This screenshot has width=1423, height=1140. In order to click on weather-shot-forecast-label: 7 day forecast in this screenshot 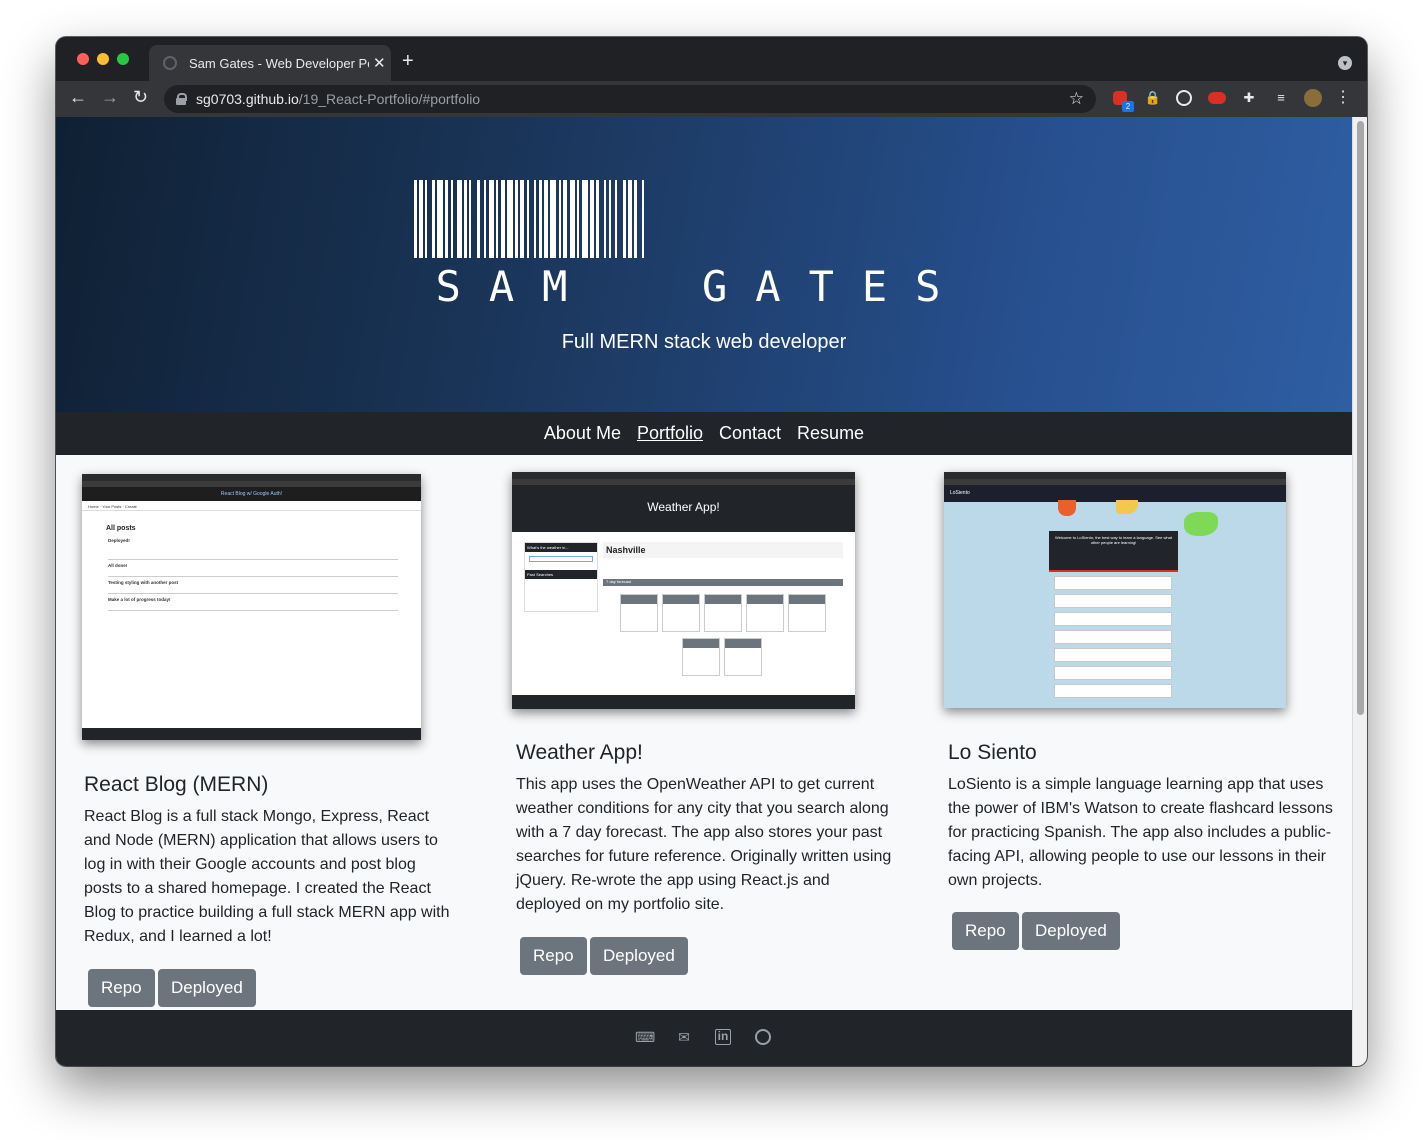, I will do `click(723, 582)`.